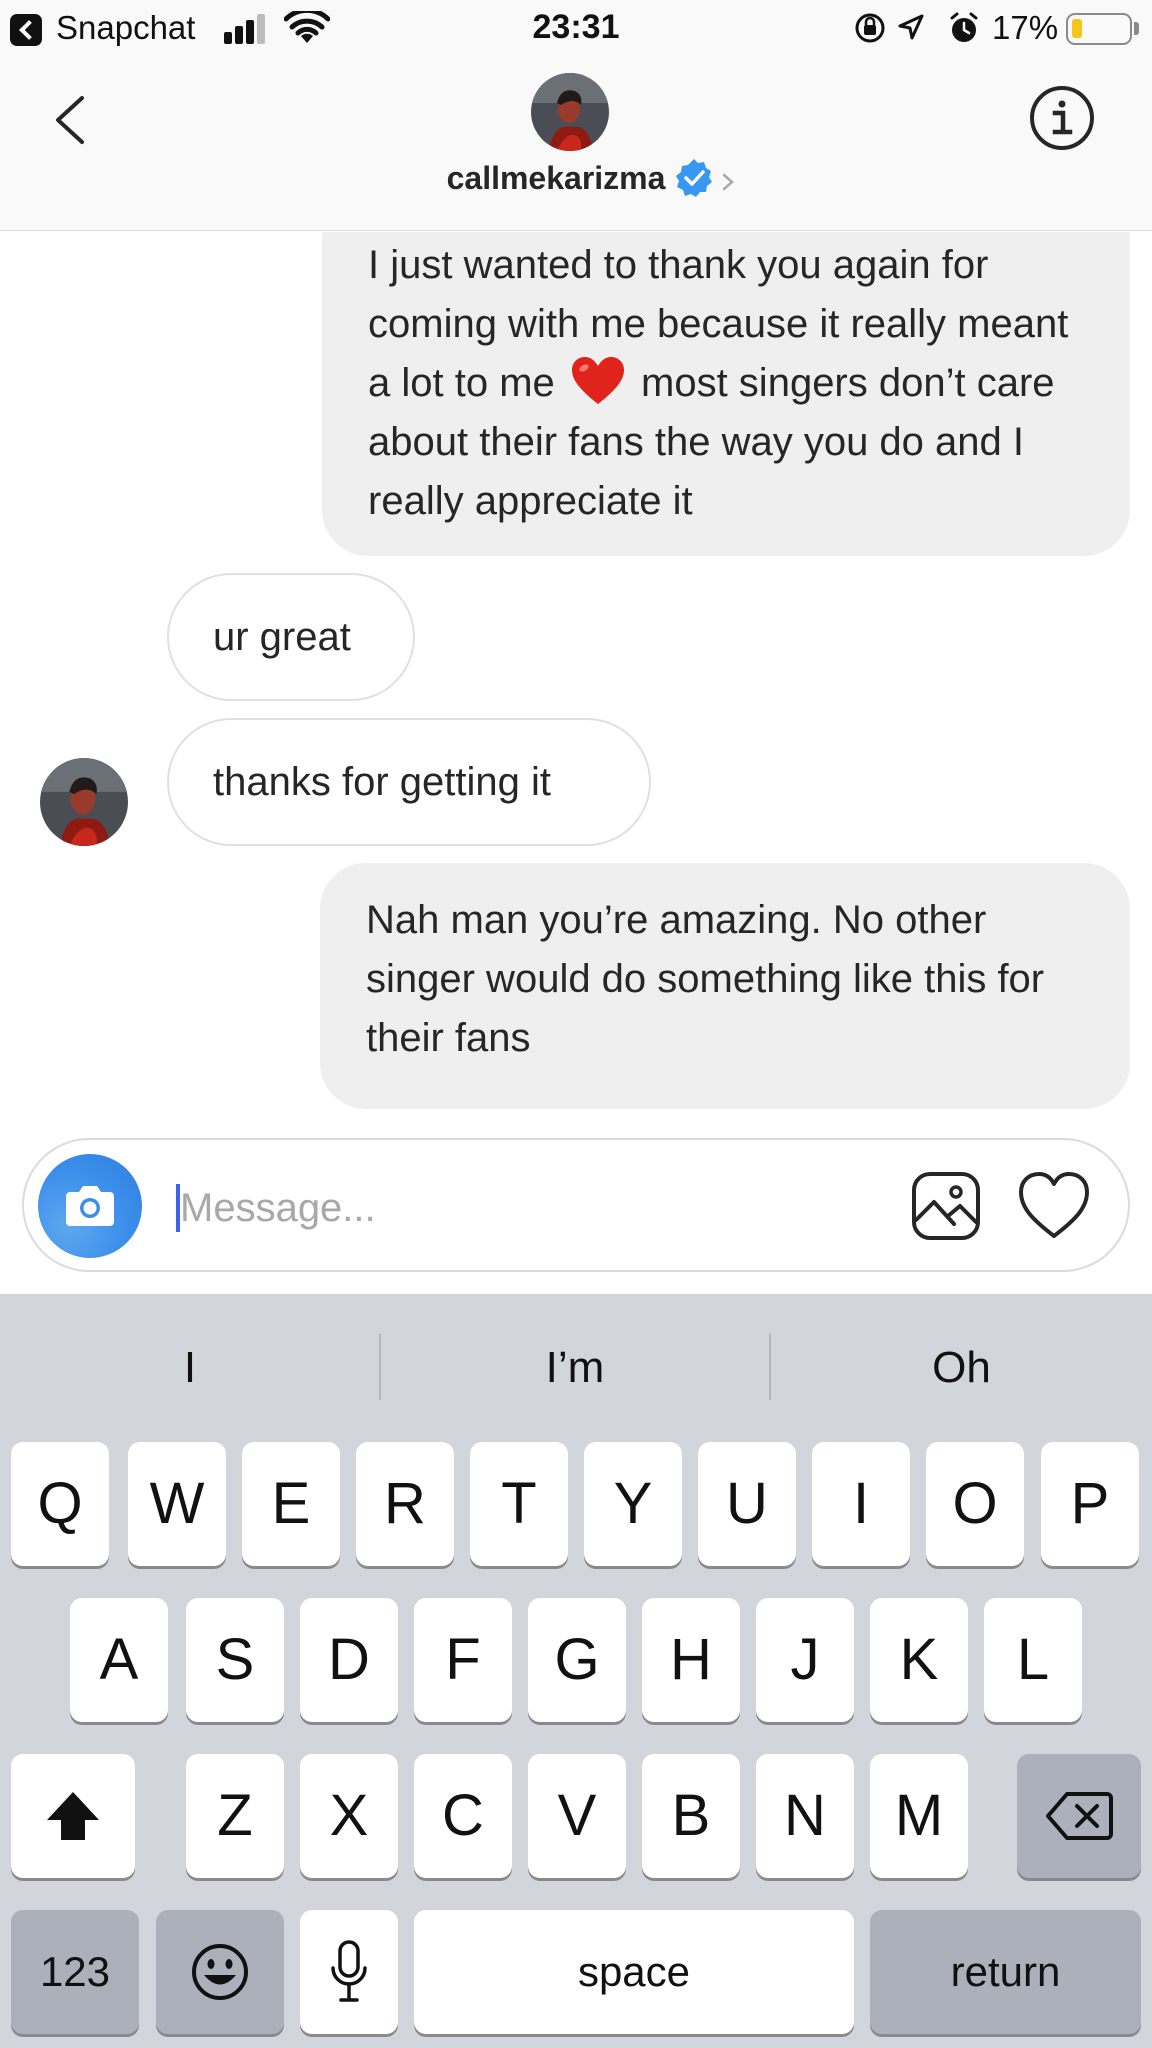  What do you see at coordinates (570, 112) in the screenshot?
I see `avatar` at bounding box center [570, 112].